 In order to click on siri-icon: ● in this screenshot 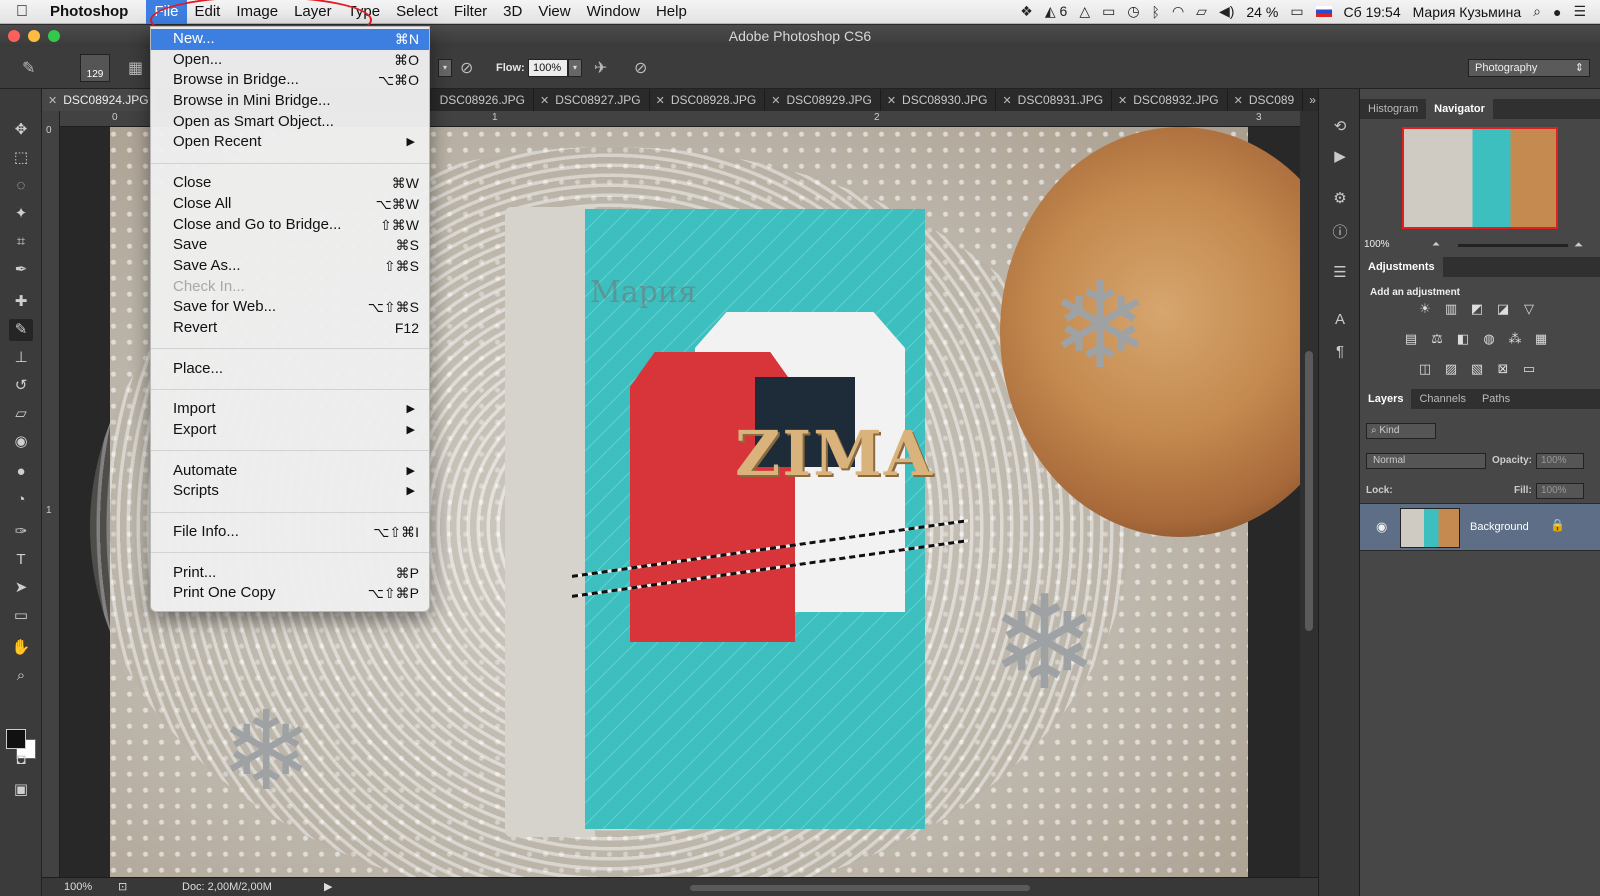, I will do `click(1557, 12)`.